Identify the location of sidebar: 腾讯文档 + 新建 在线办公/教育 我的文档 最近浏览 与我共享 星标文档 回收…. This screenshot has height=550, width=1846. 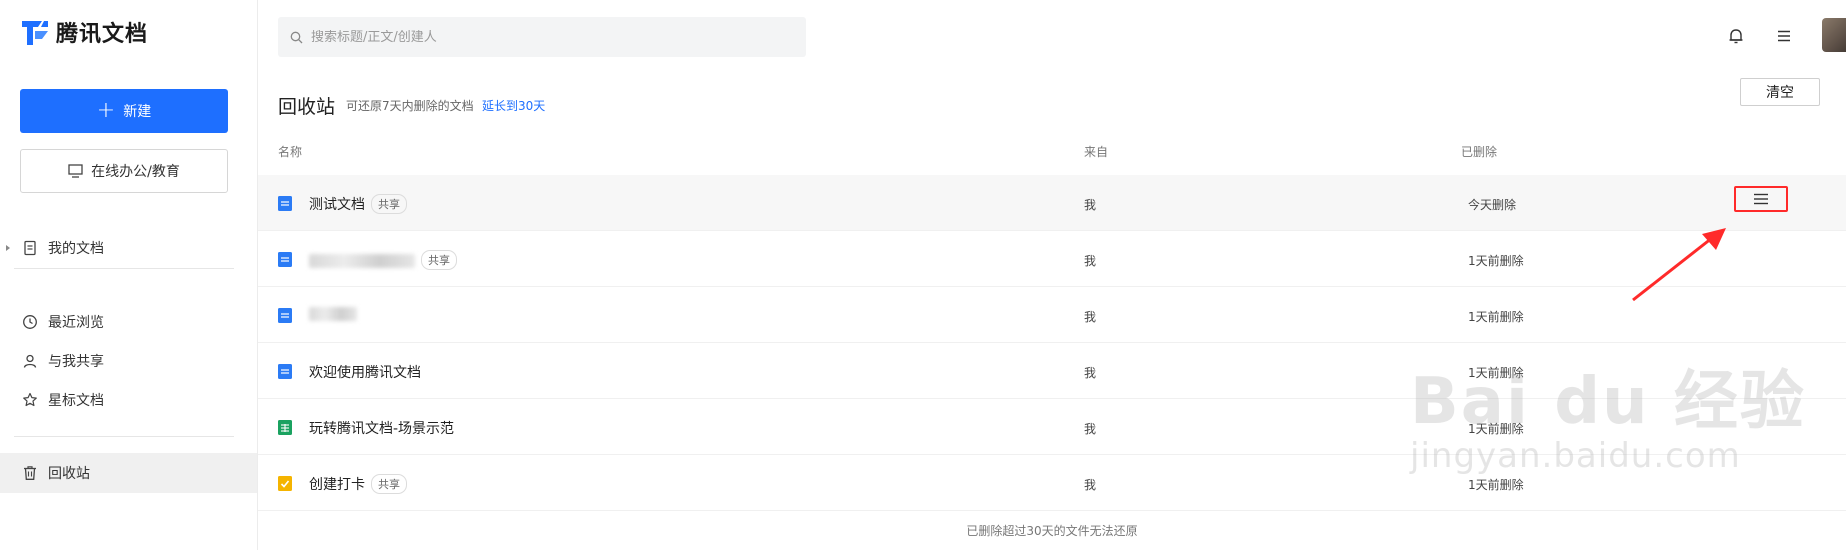
(129, 275).